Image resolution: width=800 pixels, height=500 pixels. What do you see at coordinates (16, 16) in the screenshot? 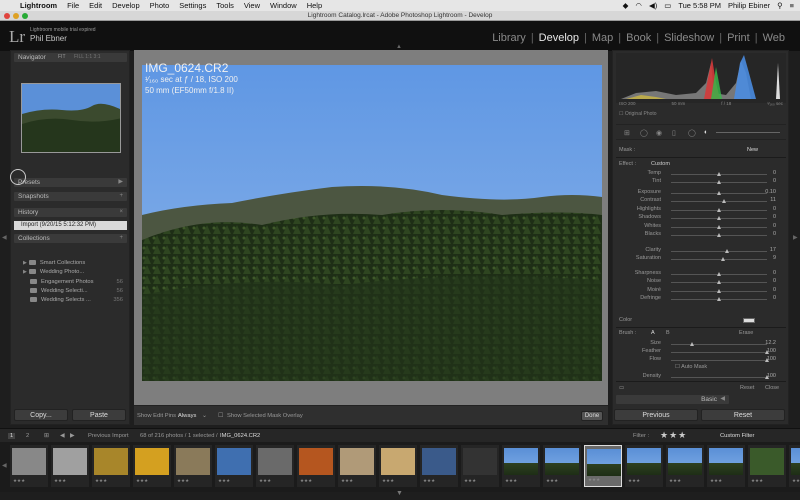
I see `minimize-window-button` at bounding box center [16, 16].